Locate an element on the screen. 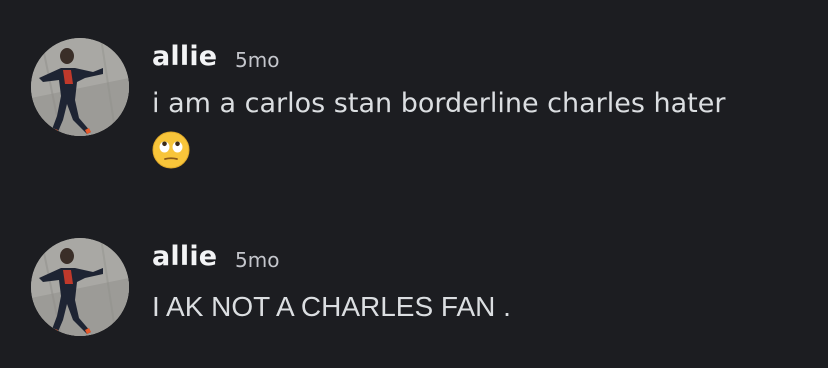  face-with-rolling-eyes-icon is located at coordinates (171, 150).